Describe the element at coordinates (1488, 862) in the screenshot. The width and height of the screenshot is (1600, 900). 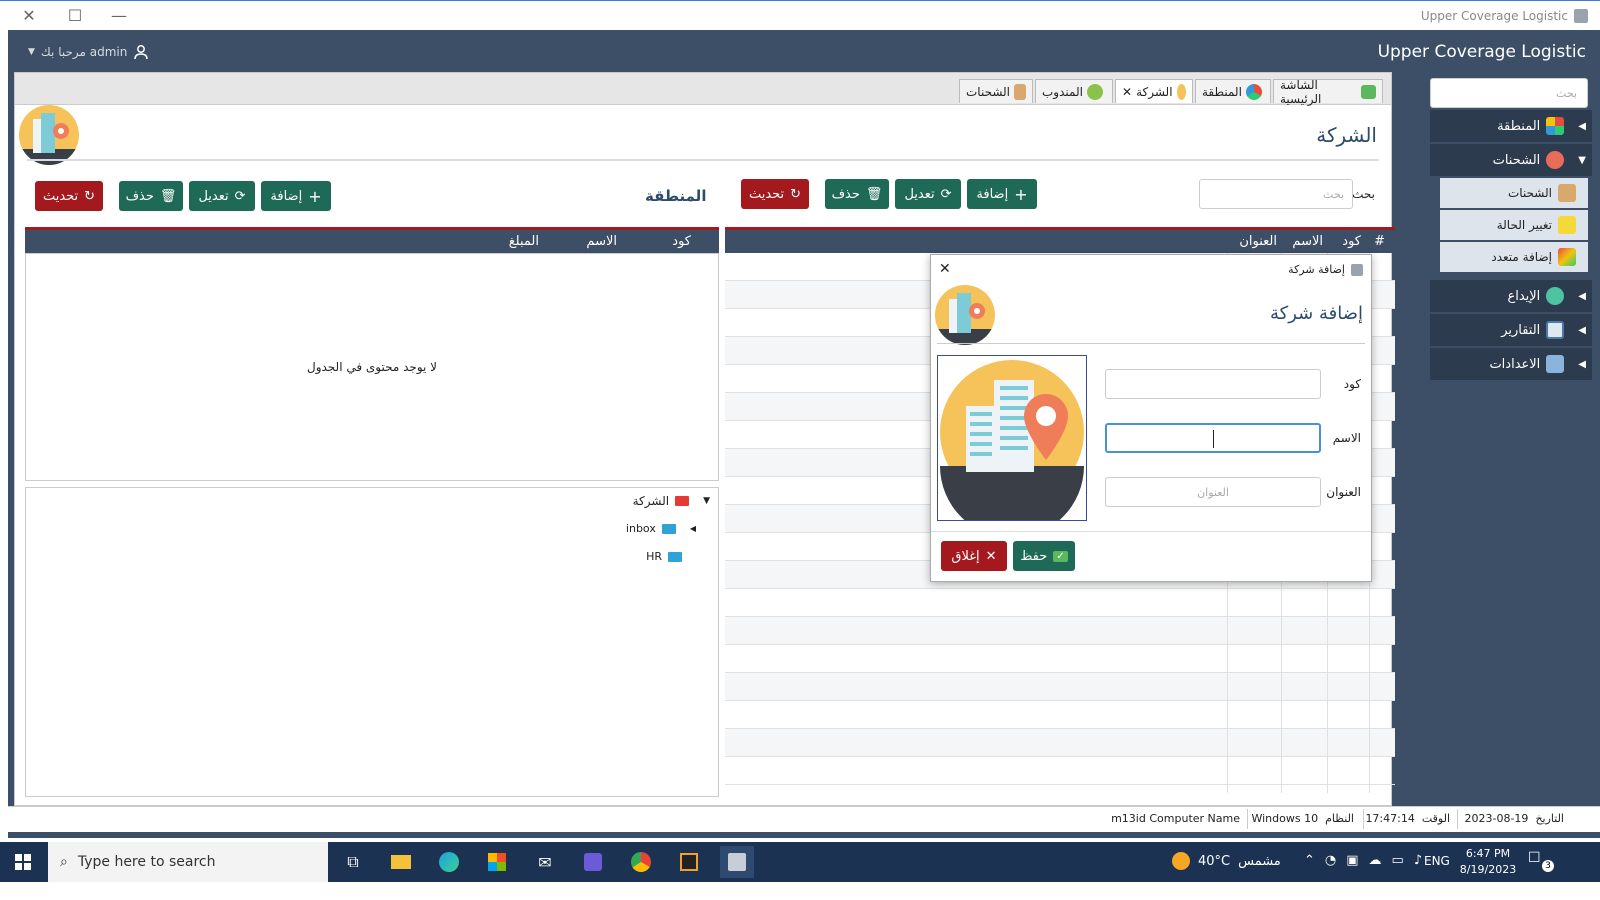
I see `taskbar-clock: 6:47 PM 8/19/2023` at that location.